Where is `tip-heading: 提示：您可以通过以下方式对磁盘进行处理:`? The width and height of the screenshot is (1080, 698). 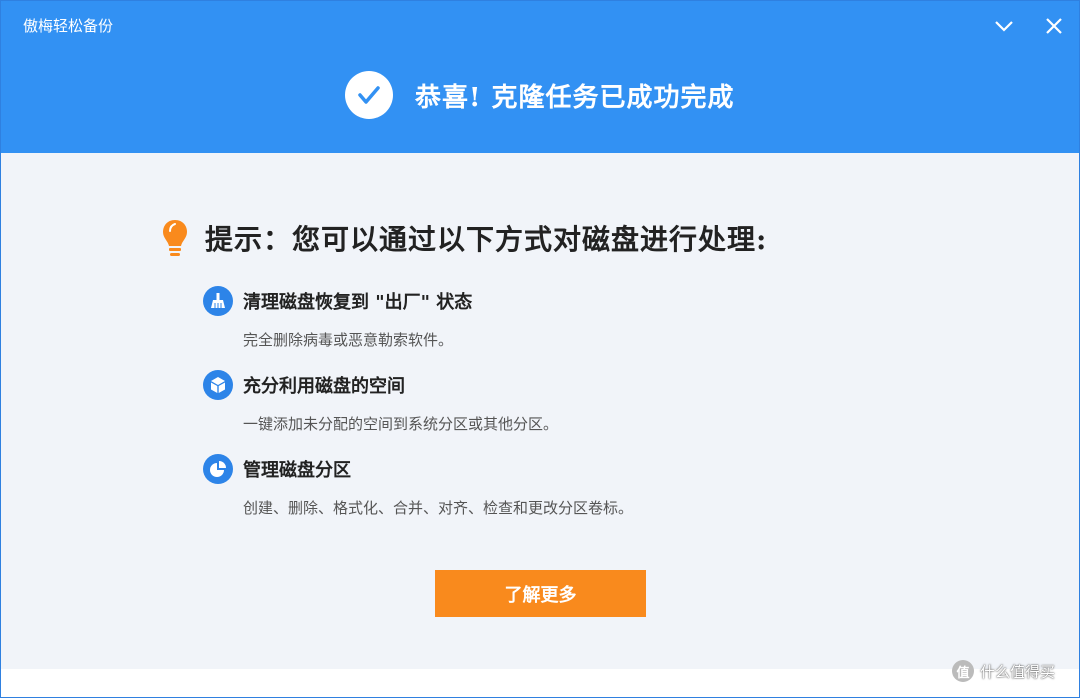
tip-heading: 提示：您可以通过以下方式对磁盘进行处理: is located at coordinates (464, 238).